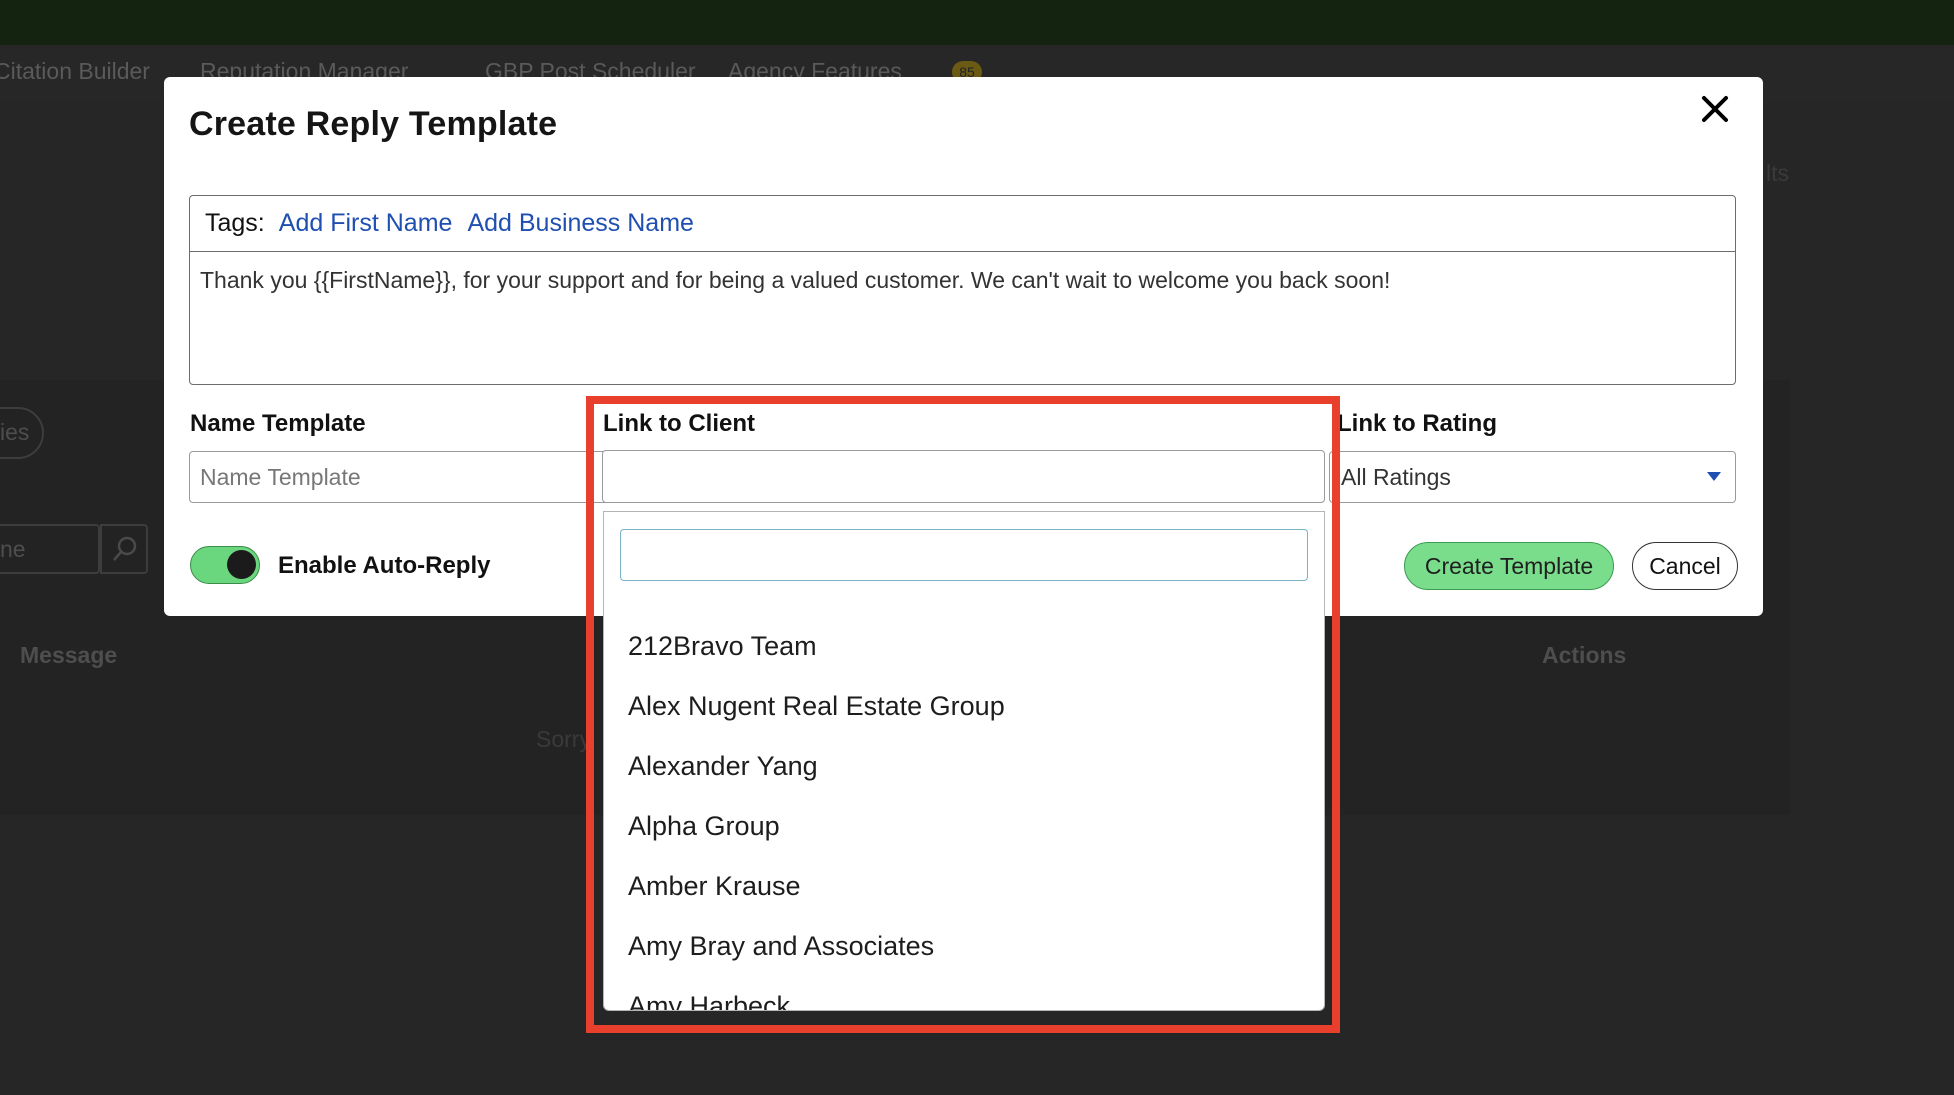  Describe the element at coordinates (563, 739) in the screenshot. I see `empty-state-text: Sorry` at that location.